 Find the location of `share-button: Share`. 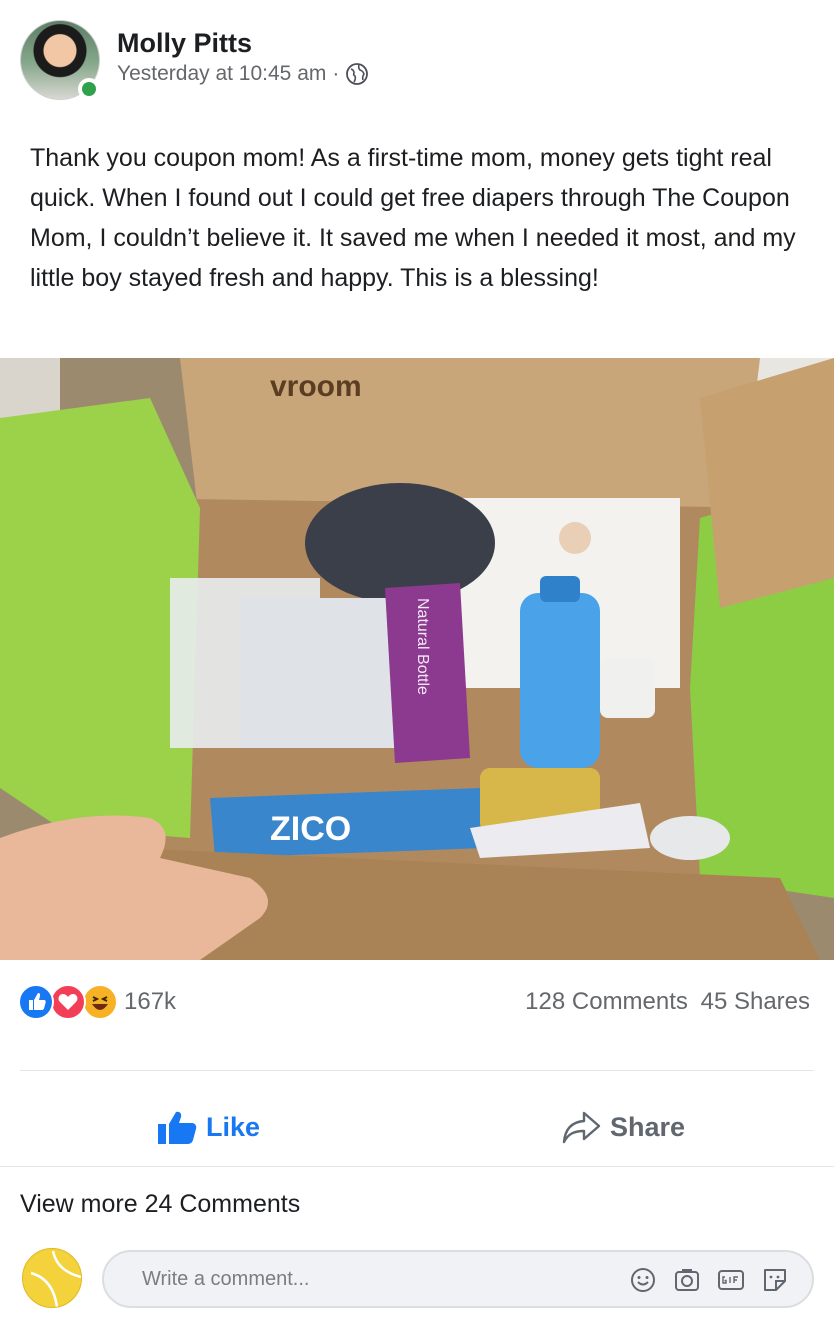

share-button: Share is located at coordinates (623, 1127).